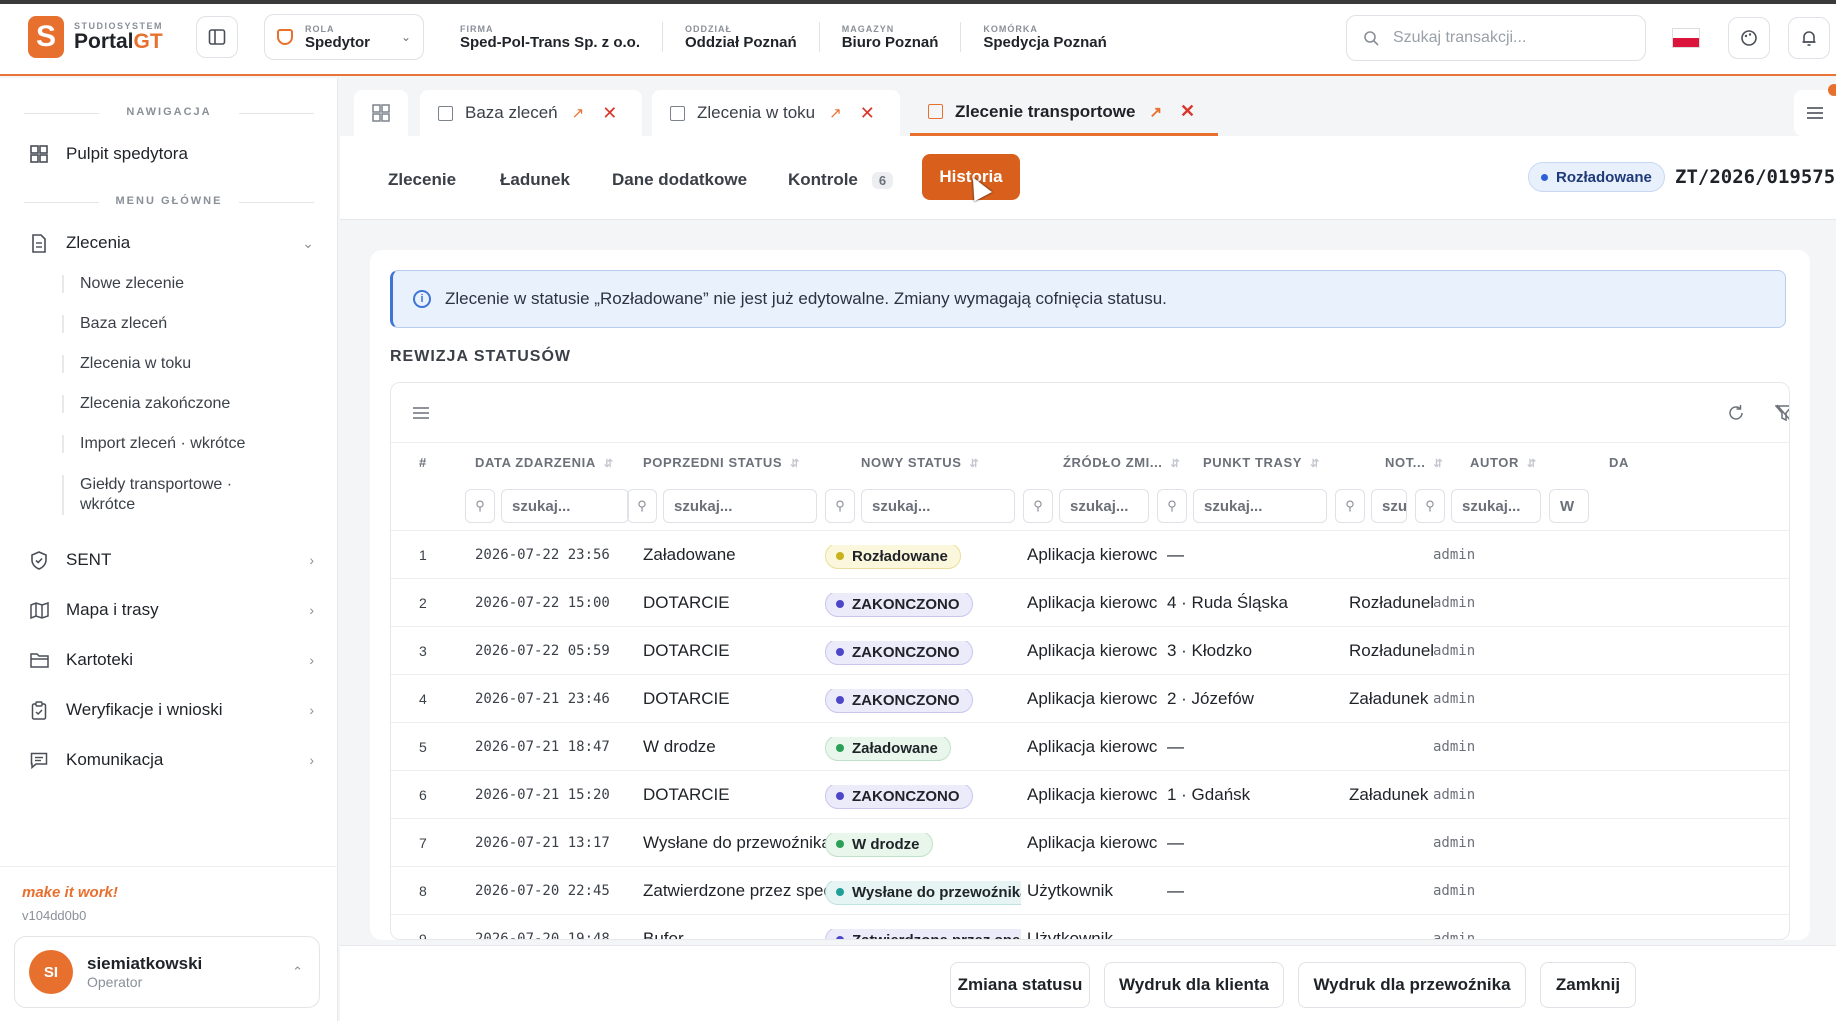 The width and height of the screenshot is (1836, 1021). I want to click on cell-previous-status: W drodze, so click(679, 746).